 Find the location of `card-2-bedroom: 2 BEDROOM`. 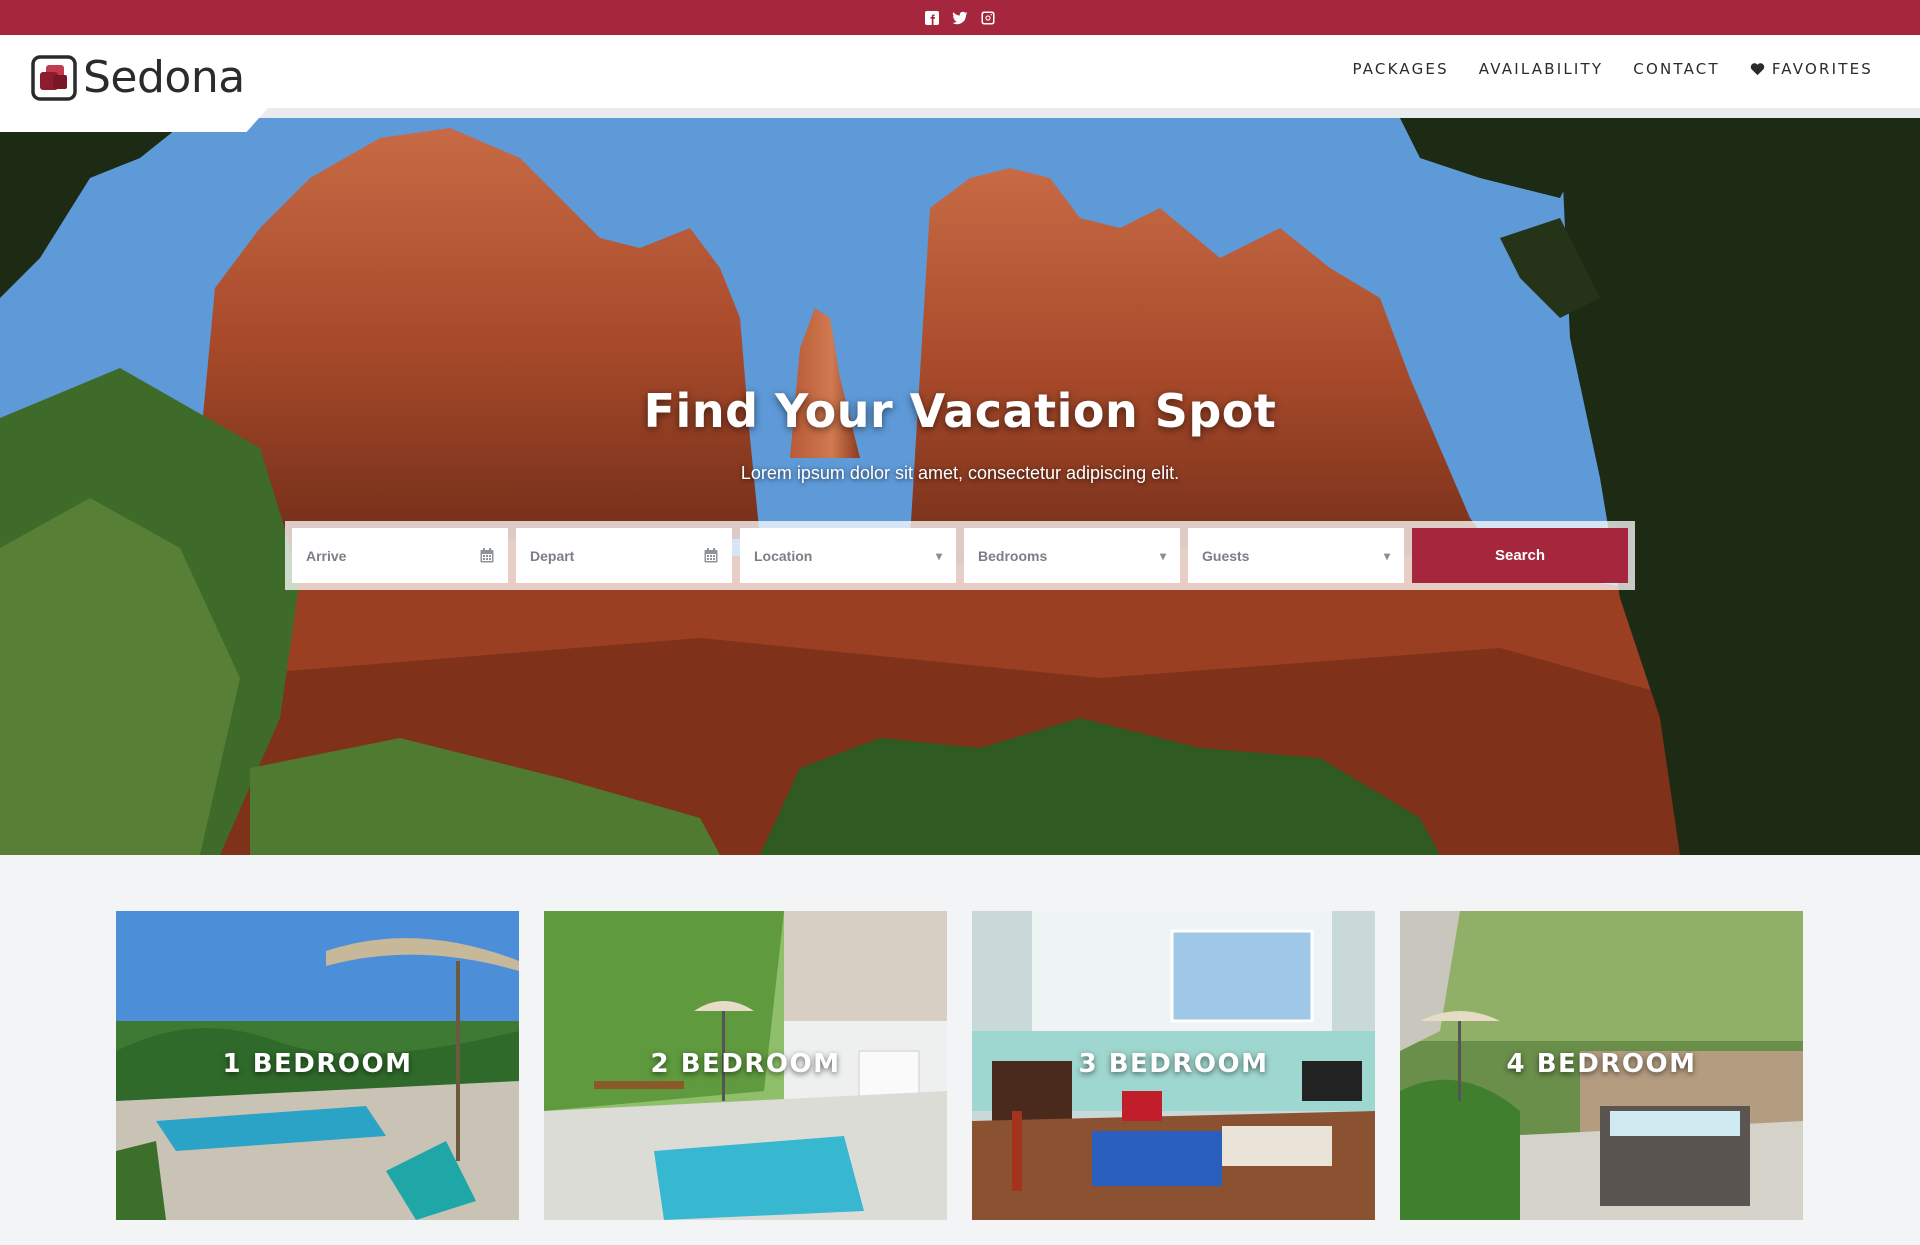

card-2-bedroom: 2 BEDROOM is located at coordinates (745, 1065).